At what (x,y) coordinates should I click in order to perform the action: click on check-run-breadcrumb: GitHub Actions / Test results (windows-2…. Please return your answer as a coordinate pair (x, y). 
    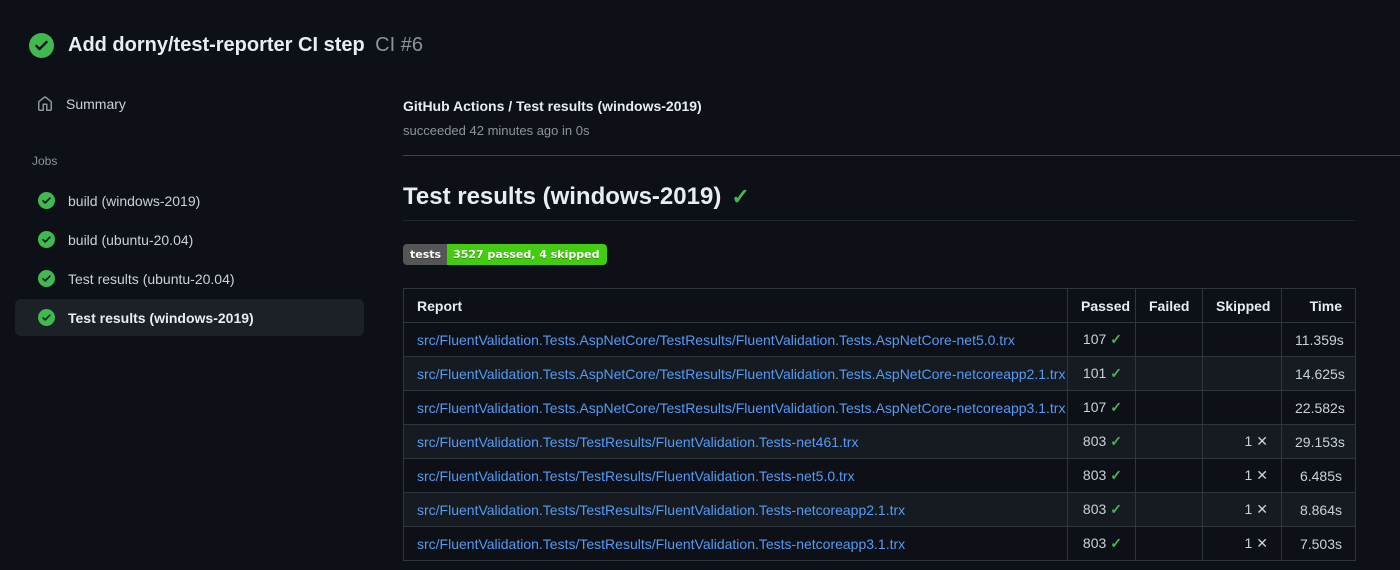
    Looking at the image, I should click on (552, 106).